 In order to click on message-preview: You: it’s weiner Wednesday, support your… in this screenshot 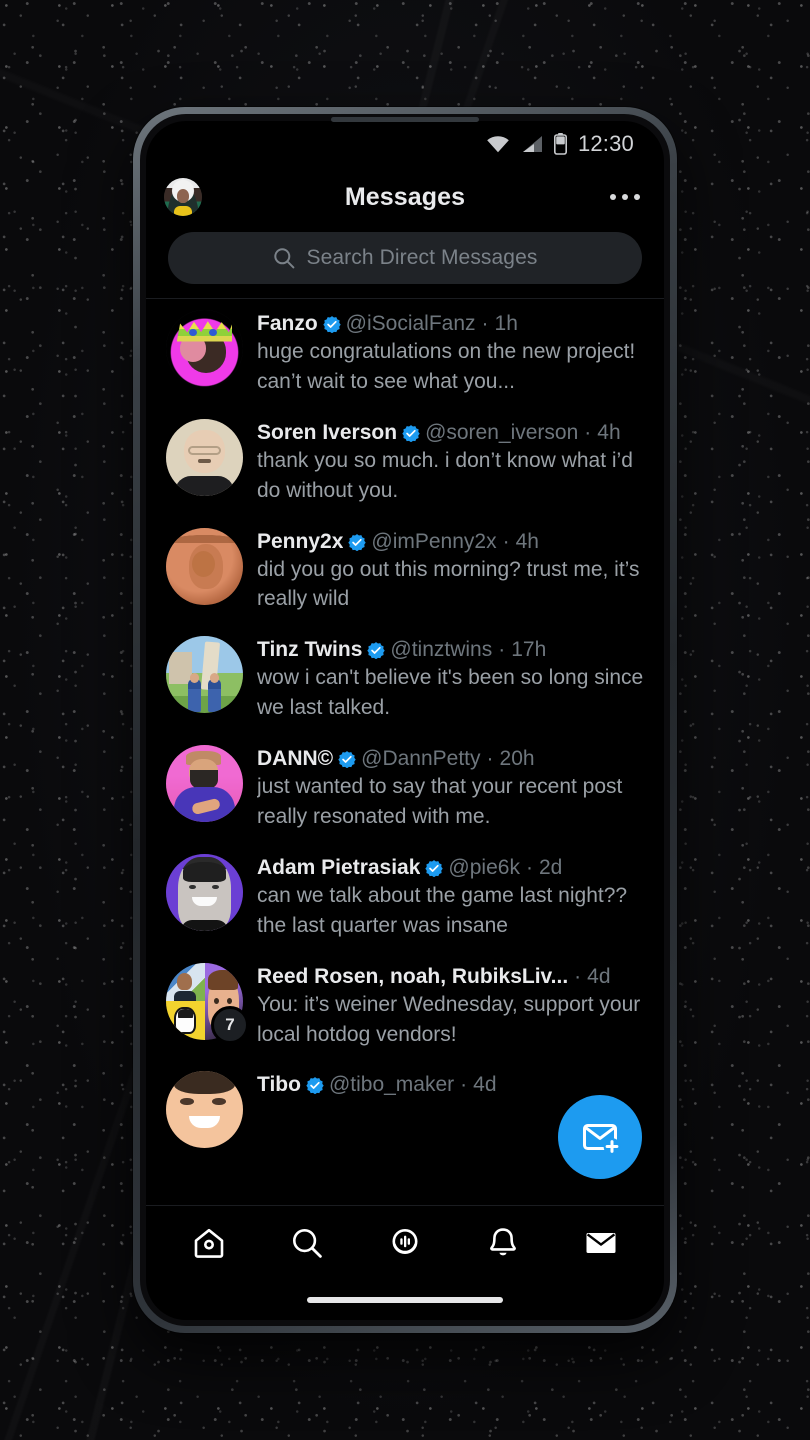, I will do `click(449, 1019)`.